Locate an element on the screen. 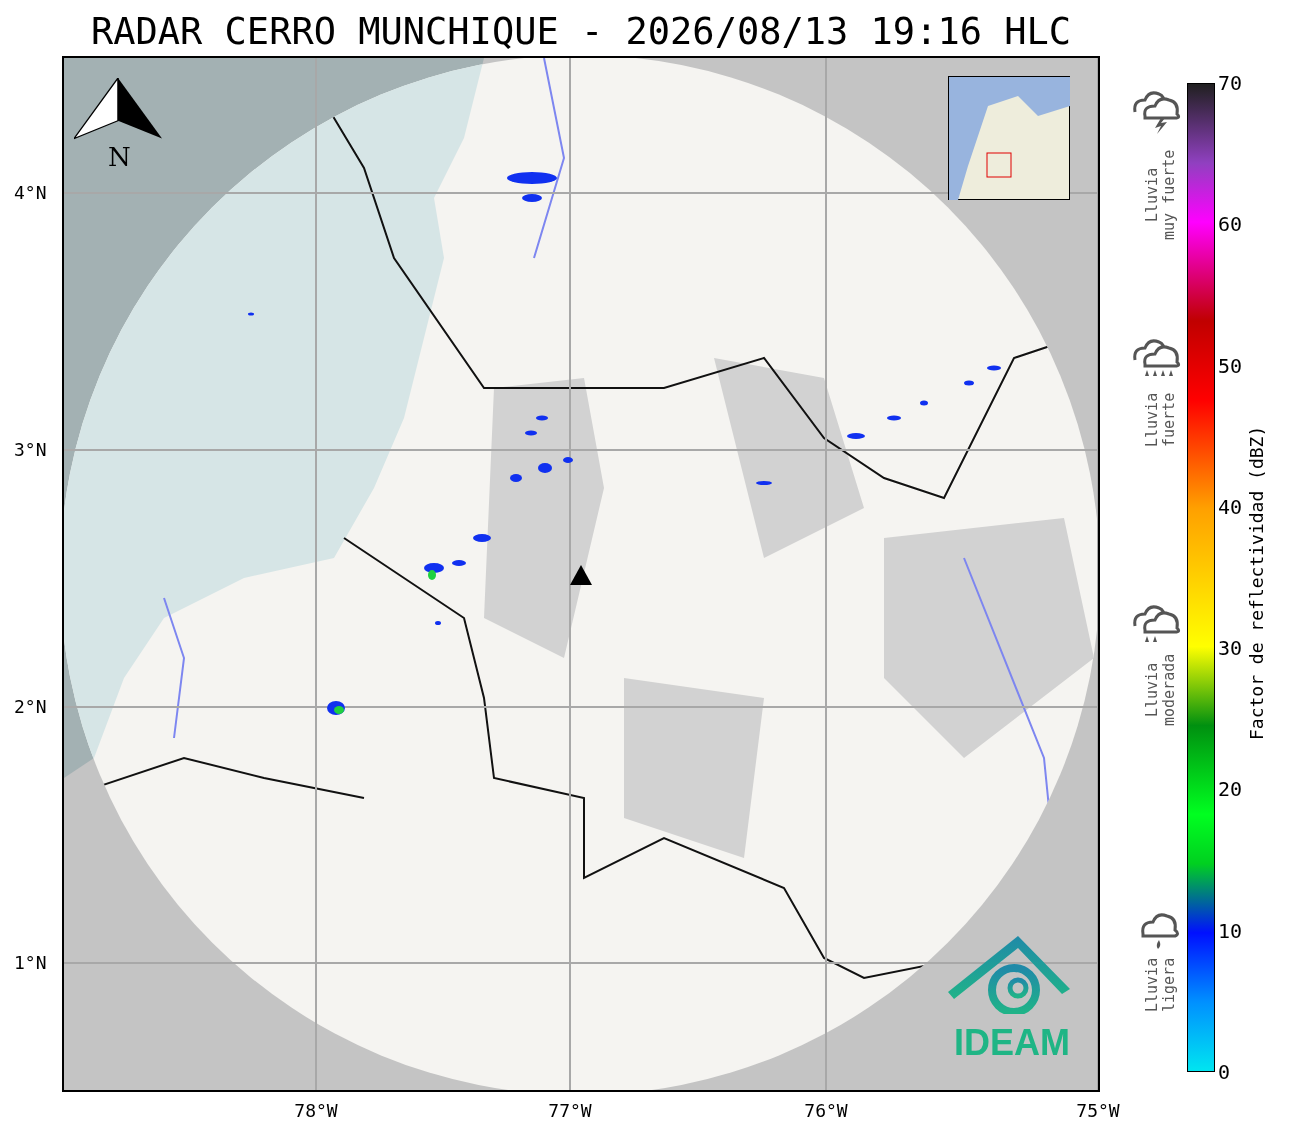 The width and height of the screenshot is (1309, 1137). chart-title: RADAR CERRO MUNCHIQUE - 2026/08/13 19:16 HLC is located at coordinates (581, 31).